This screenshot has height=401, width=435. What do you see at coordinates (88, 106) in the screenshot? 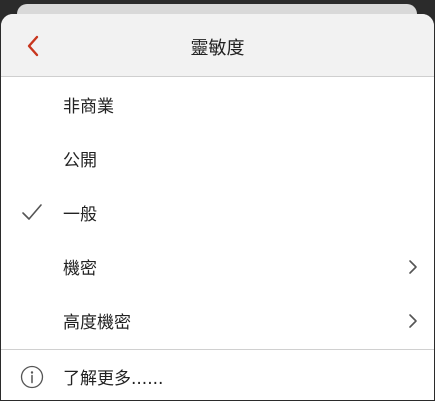
I see `option-label: 非商業` at bounding box center [88, 106].